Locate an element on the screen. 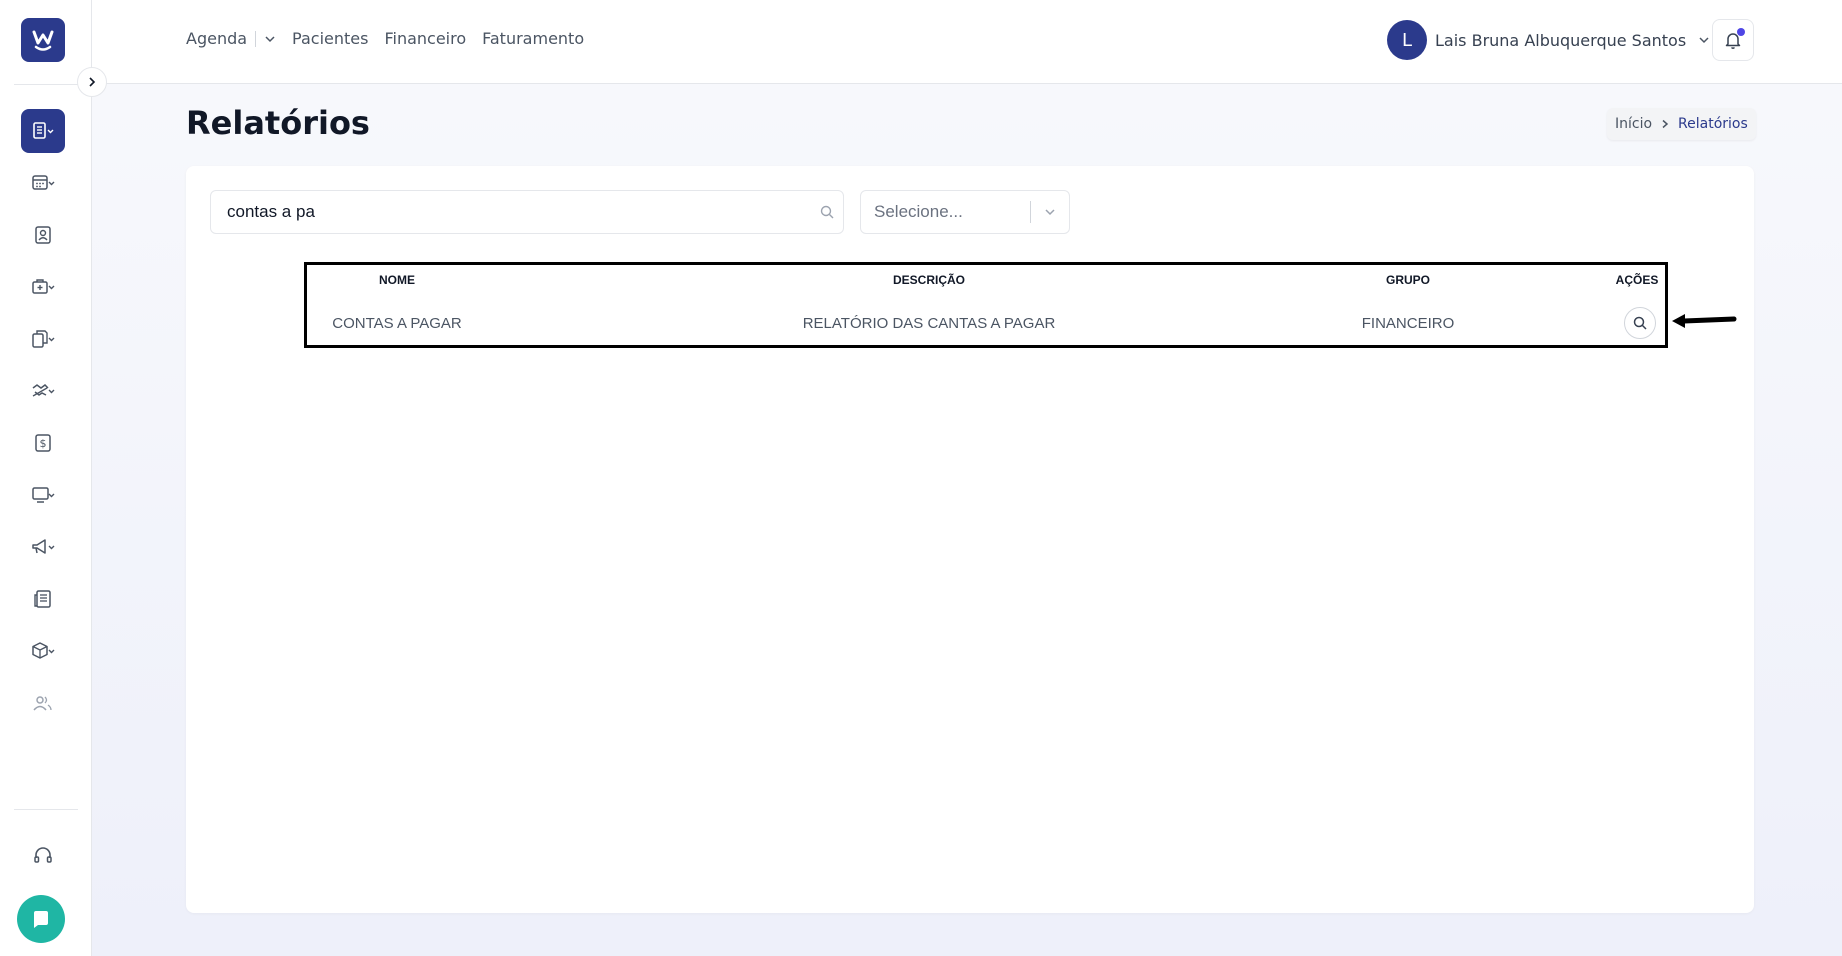  sidebar-item-news is located at coordinates (43, 599).